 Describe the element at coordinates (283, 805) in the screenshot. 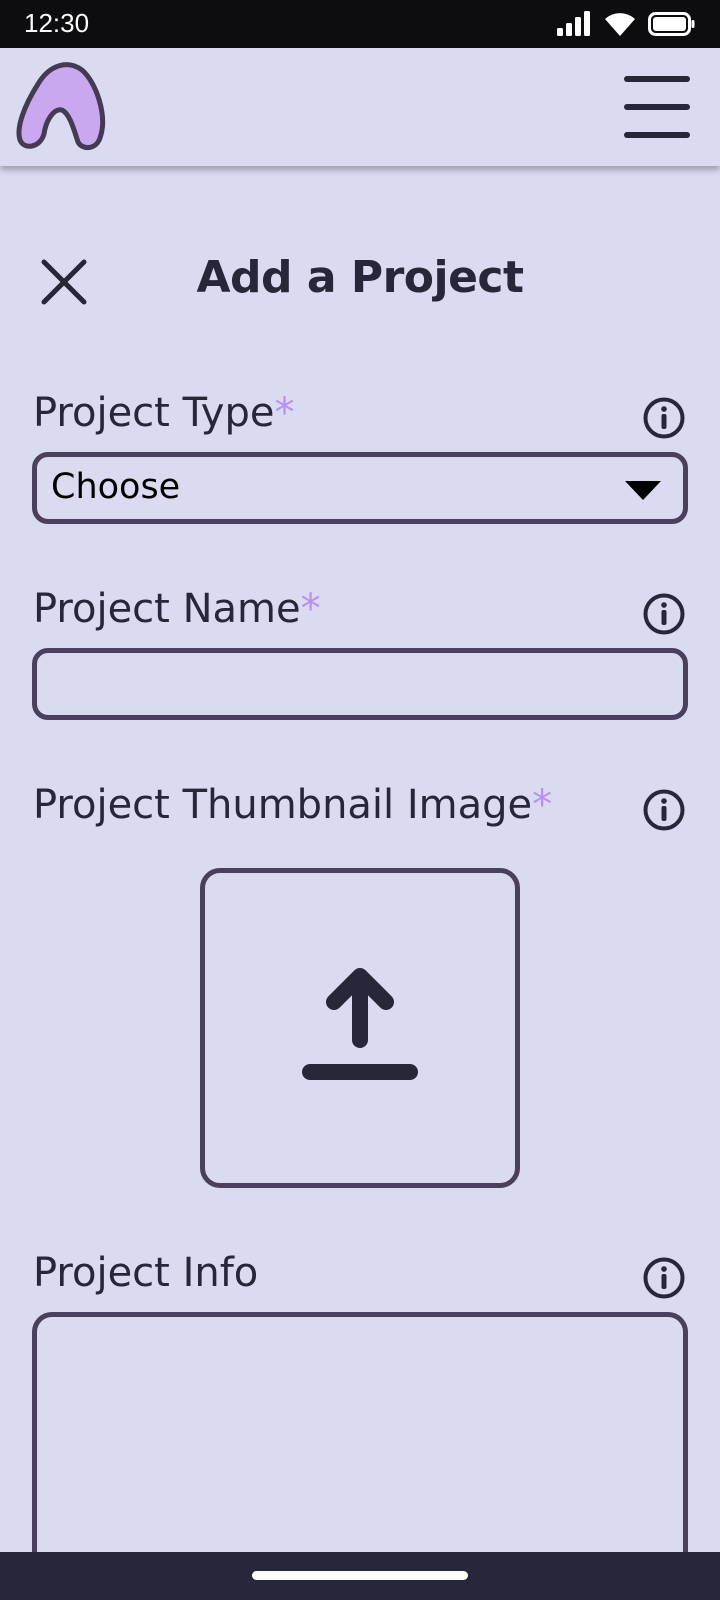

I see `project-thumbnail-label-text: Project Thumbnail Image` at that location.